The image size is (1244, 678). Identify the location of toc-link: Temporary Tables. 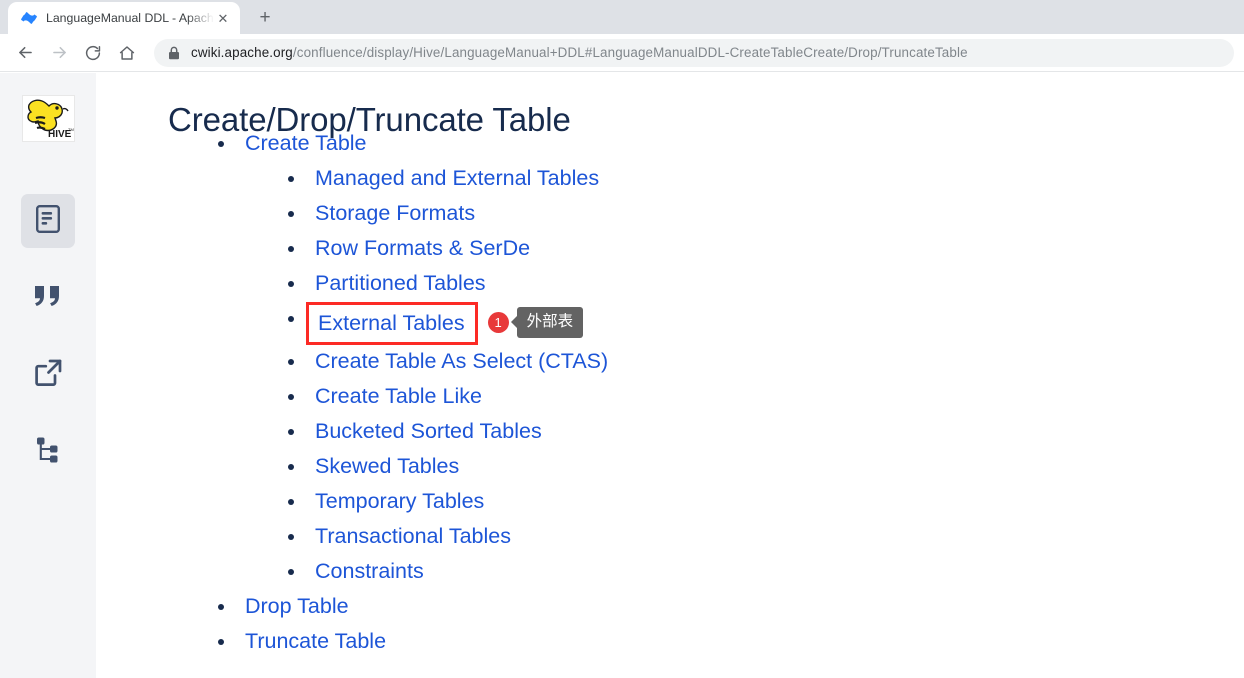
(399, 501).